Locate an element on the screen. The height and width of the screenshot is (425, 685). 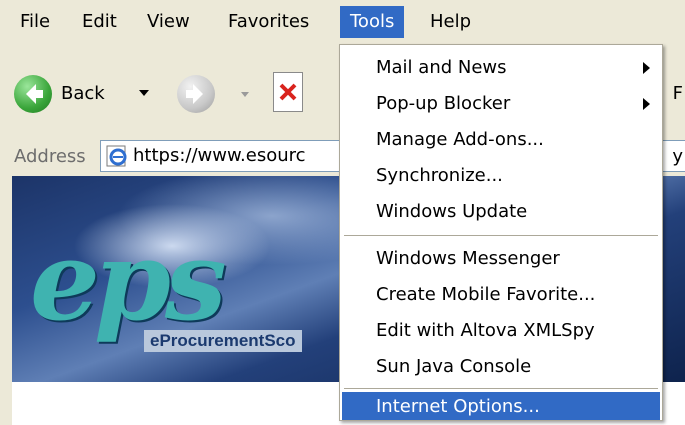
menu-item-edit-with-altova-xmlspy: Edit with Altova XMLSpy is located at coordinates (501, 331).